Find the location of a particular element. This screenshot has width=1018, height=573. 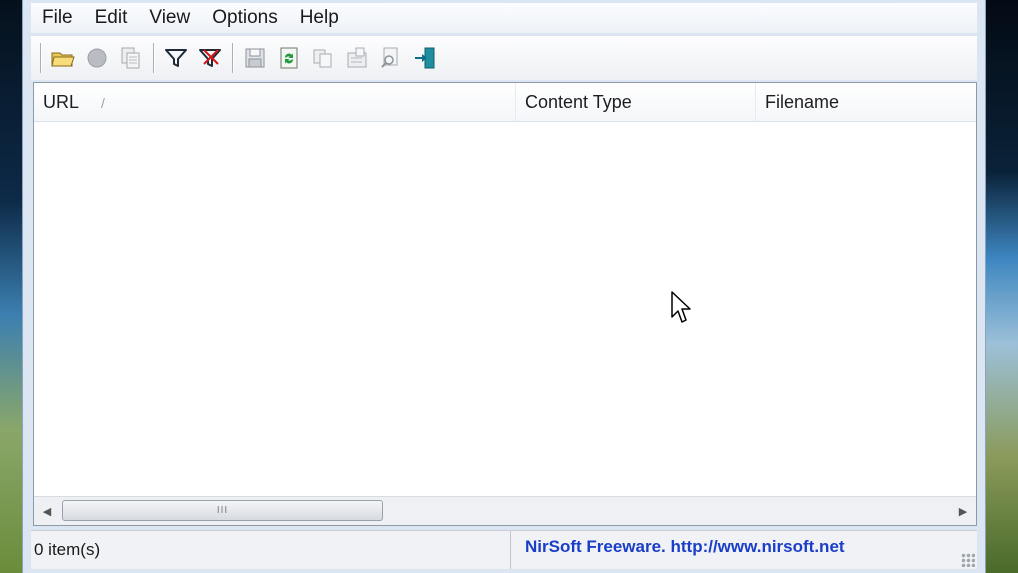

scroll-thumb: III is located at coordinates (222, 510).